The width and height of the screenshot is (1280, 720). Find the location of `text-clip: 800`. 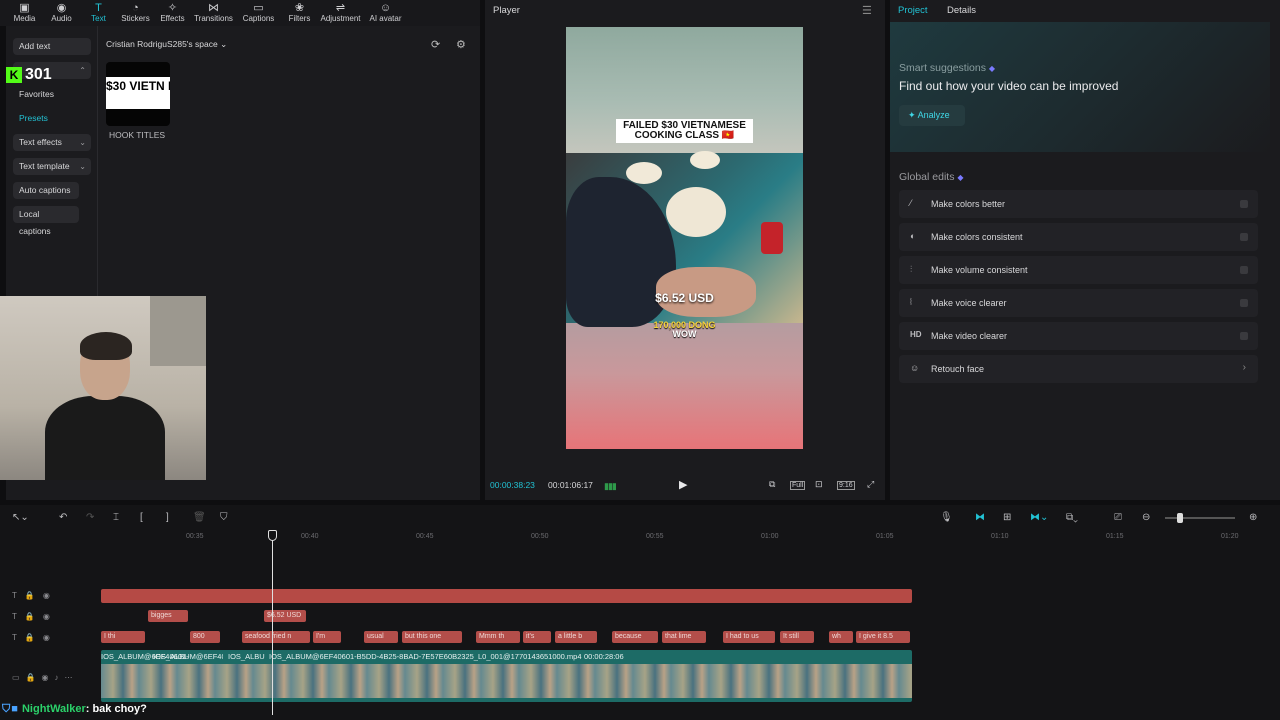

text-clip: 800 is located at coordinates (205, 637).